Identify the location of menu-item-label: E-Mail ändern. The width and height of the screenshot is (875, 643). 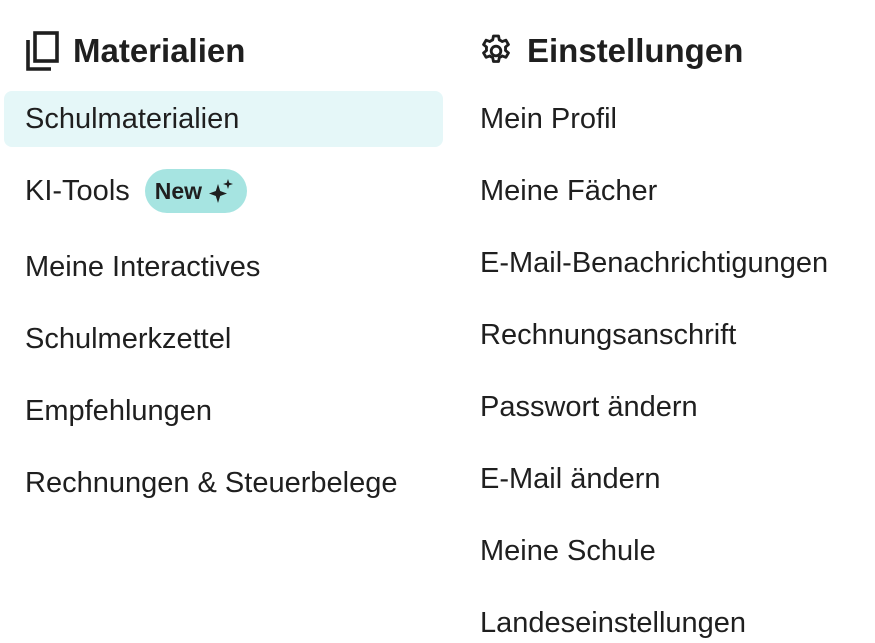
(570, 478).